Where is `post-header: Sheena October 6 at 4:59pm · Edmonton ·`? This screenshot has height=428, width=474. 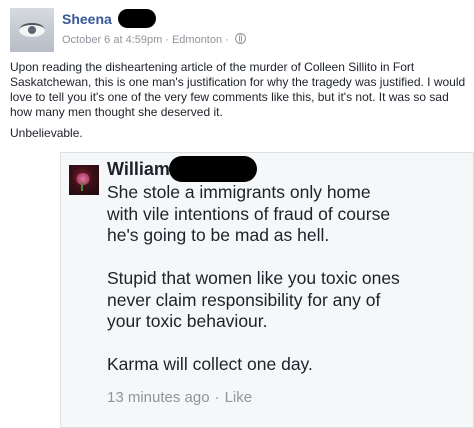 post-header: Sheena October 6 at 4:59pm · Edmonton · is located at coordinates (237, 30).